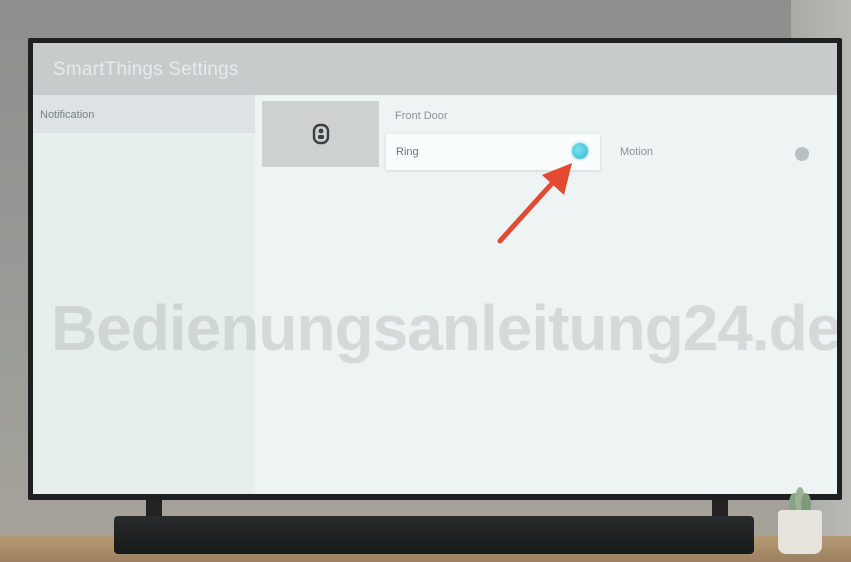 This screenshot has width=851, height=562. Describe the element at coordinates (407, 152) in the screenshot. I see `ring-option-label: Ring` at that location.